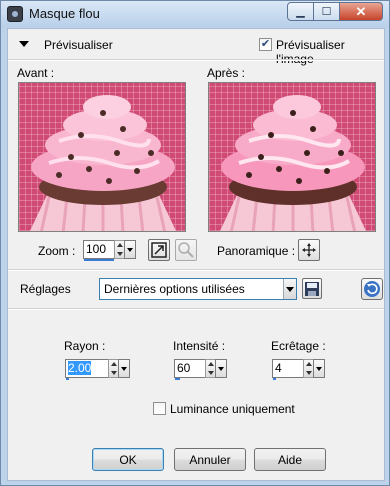  I want to click on reset-button, so click(372, 289).